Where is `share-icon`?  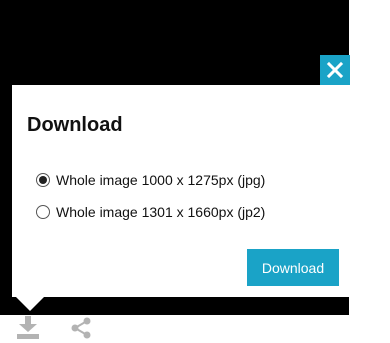 share-icon is located at coordinates (81, 328).